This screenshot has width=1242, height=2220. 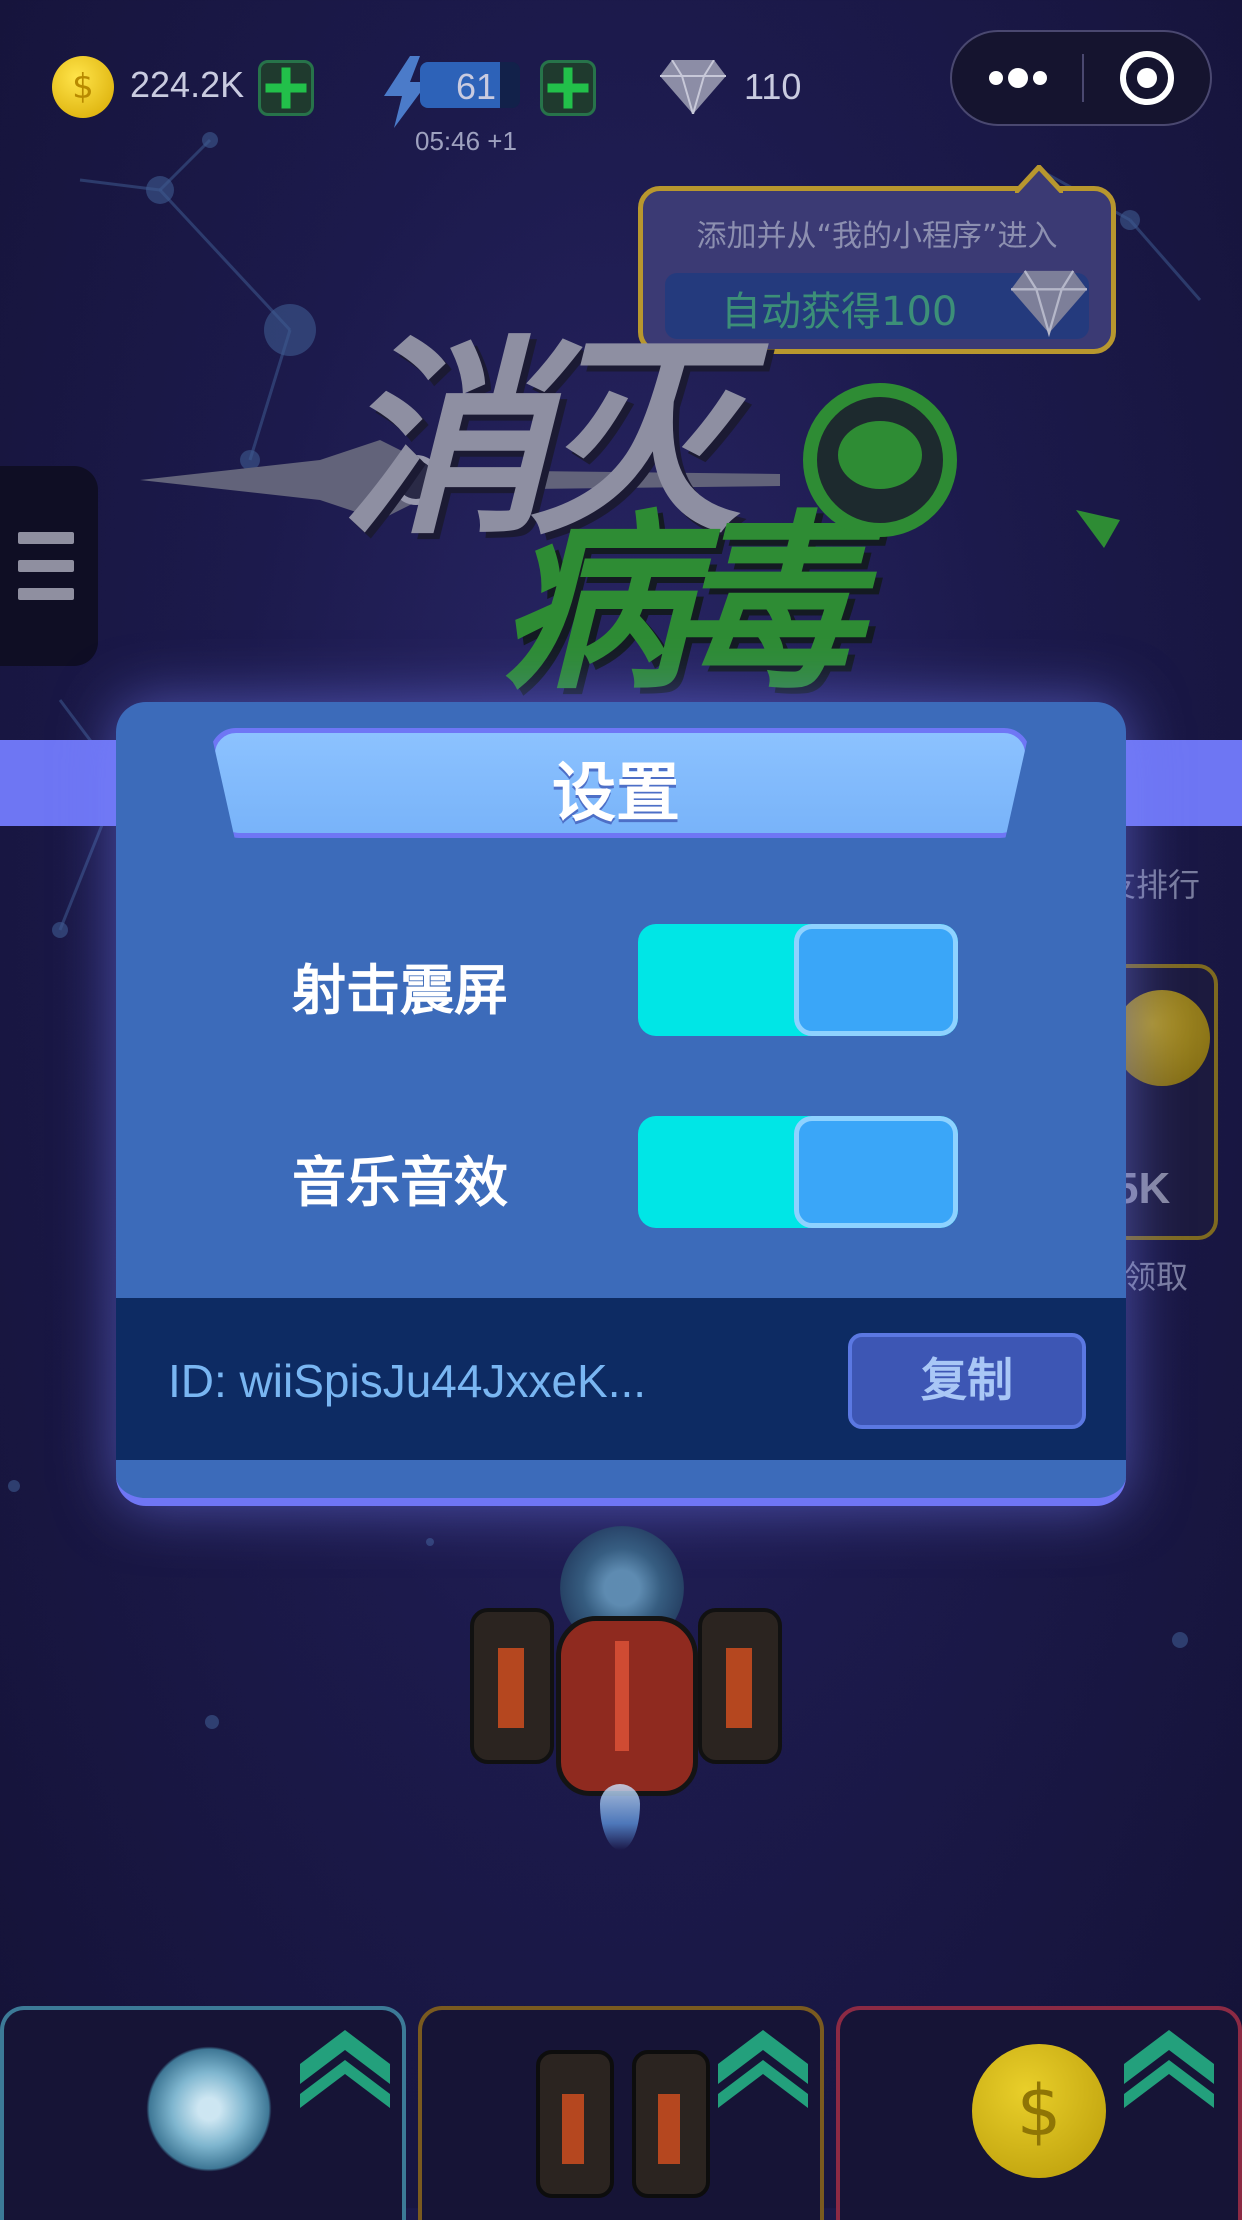 What do you see at coordinates (512, 1686) in the screenshot?
I see `ship-left-engine` at bounding box center [512, 1686].